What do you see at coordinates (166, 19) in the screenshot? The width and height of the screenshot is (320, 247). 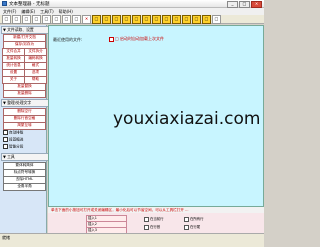 I see `tool-icon-8: □` at bounding box center [166, 19].